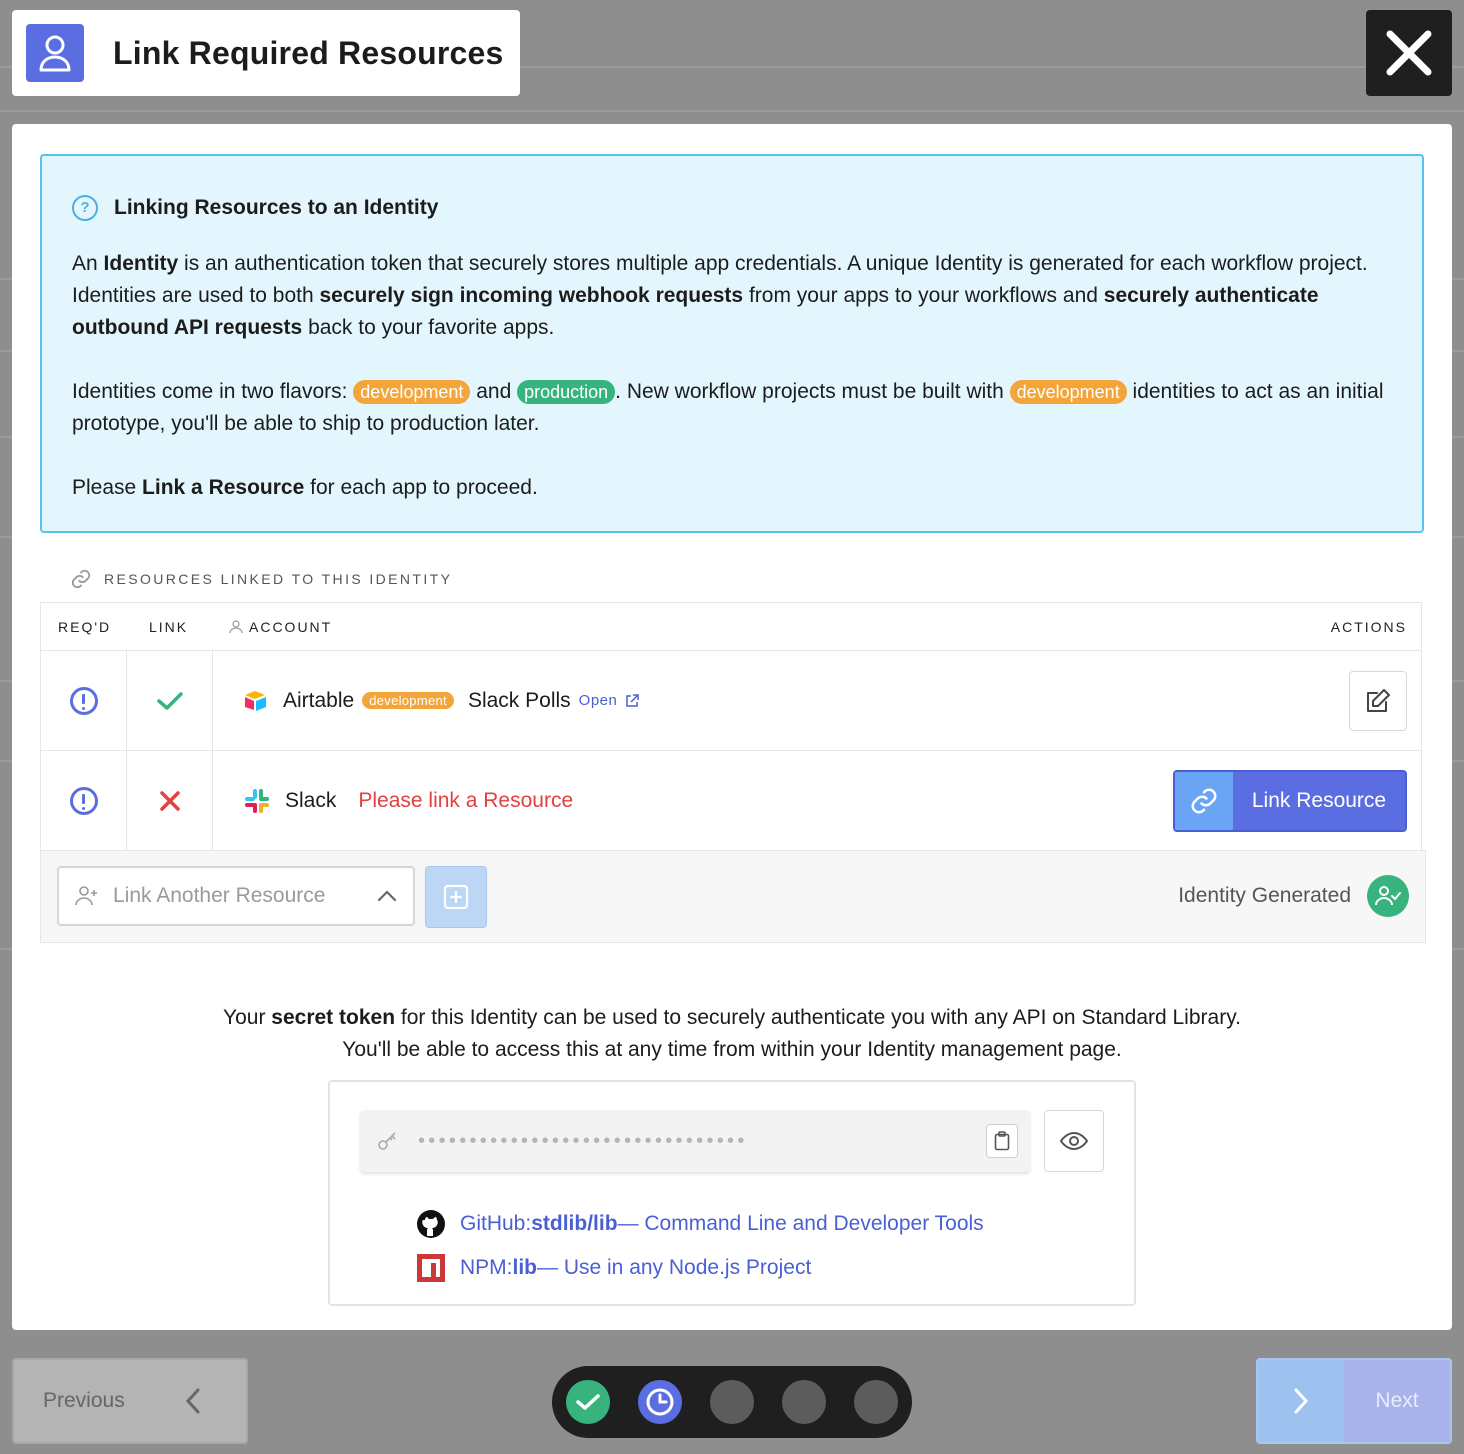 The height and width of the screenshot is (1454, 1464). I want to click on resources-section-label: RESOURCES LINKED TO THIS IDENTITY, so click(261, 579).